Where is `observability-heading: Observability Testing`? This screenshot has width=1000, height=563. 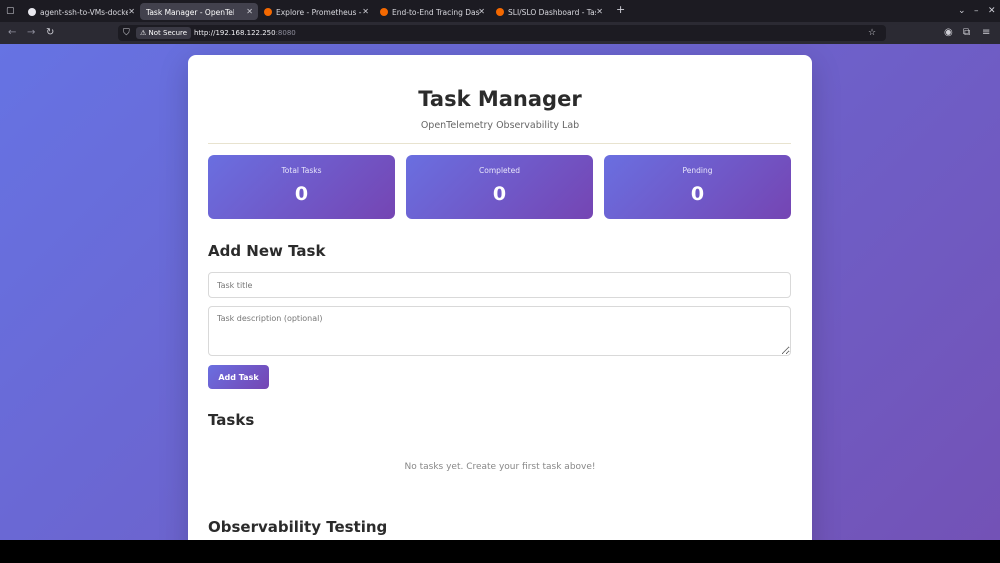 observability-heading: Observability Testing is located at coordinates (298, 527).